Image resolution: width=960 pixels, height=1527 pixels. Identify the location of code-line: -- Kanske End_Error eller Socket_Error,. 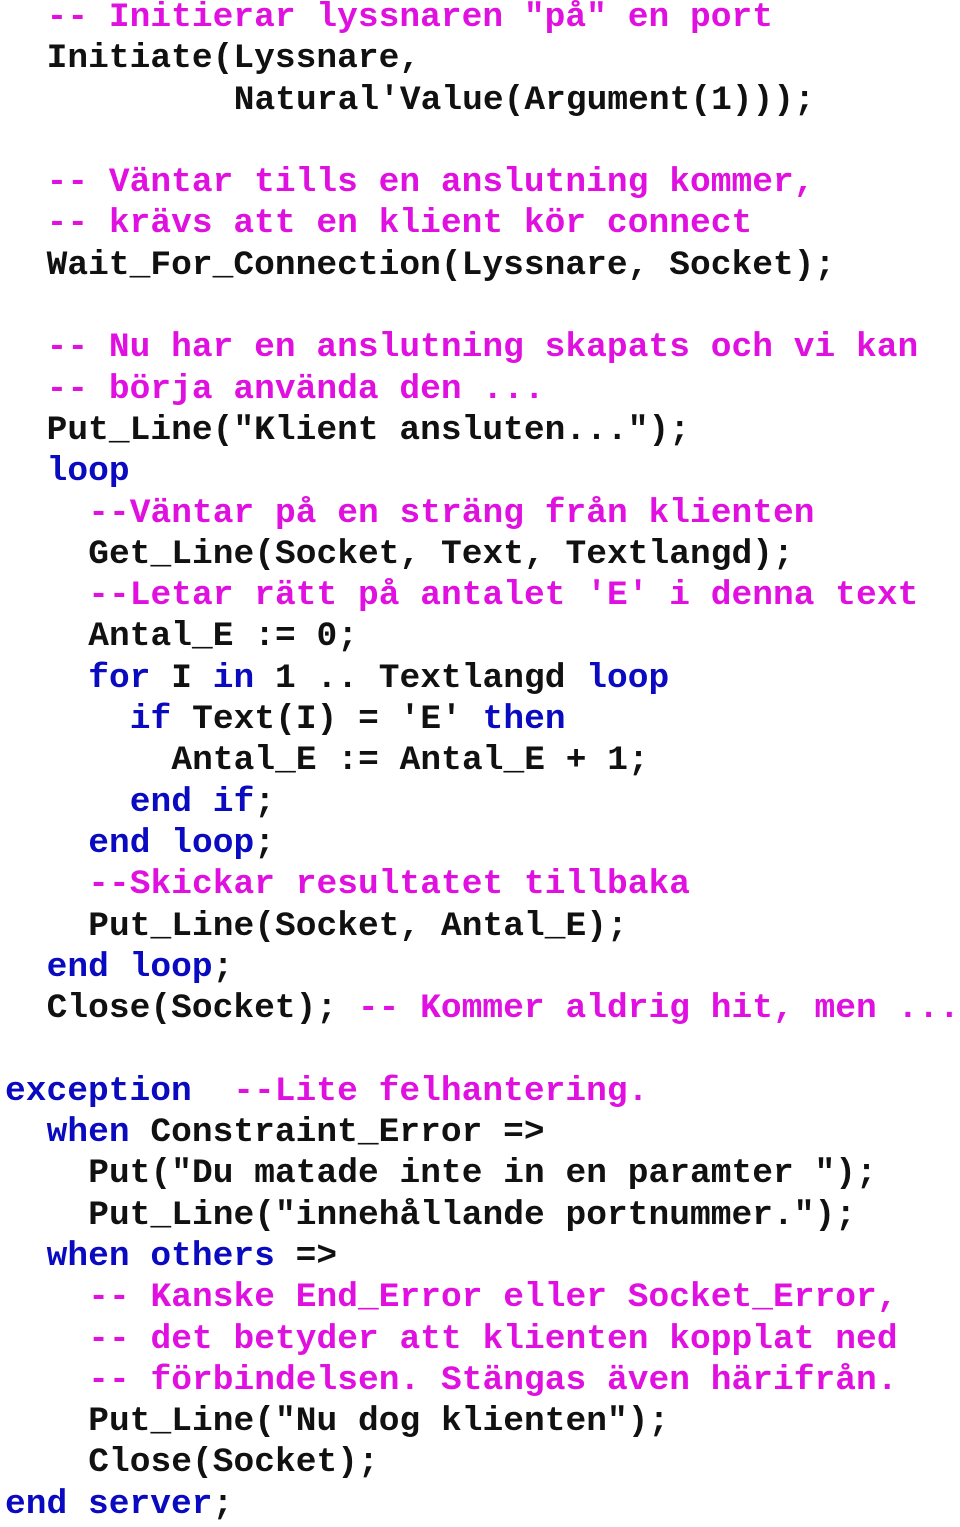
(480, 1297).